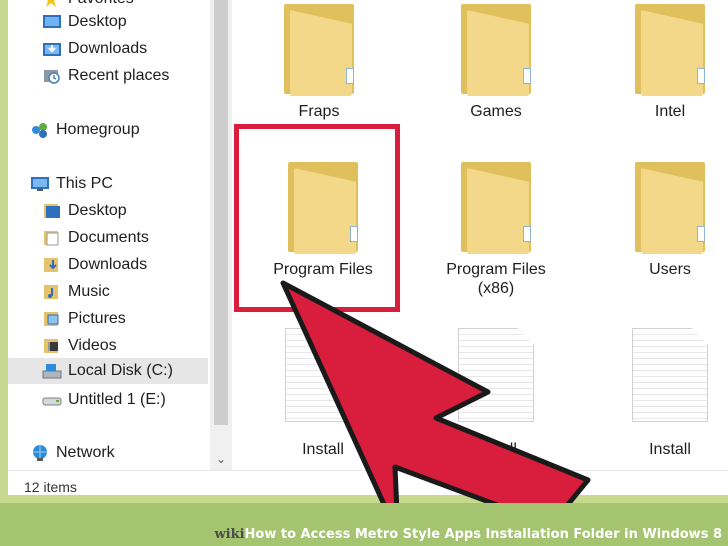  Describe the element at coordinates (229, 534) in the screenshot. I see `brand-logo: wiki` at that location.